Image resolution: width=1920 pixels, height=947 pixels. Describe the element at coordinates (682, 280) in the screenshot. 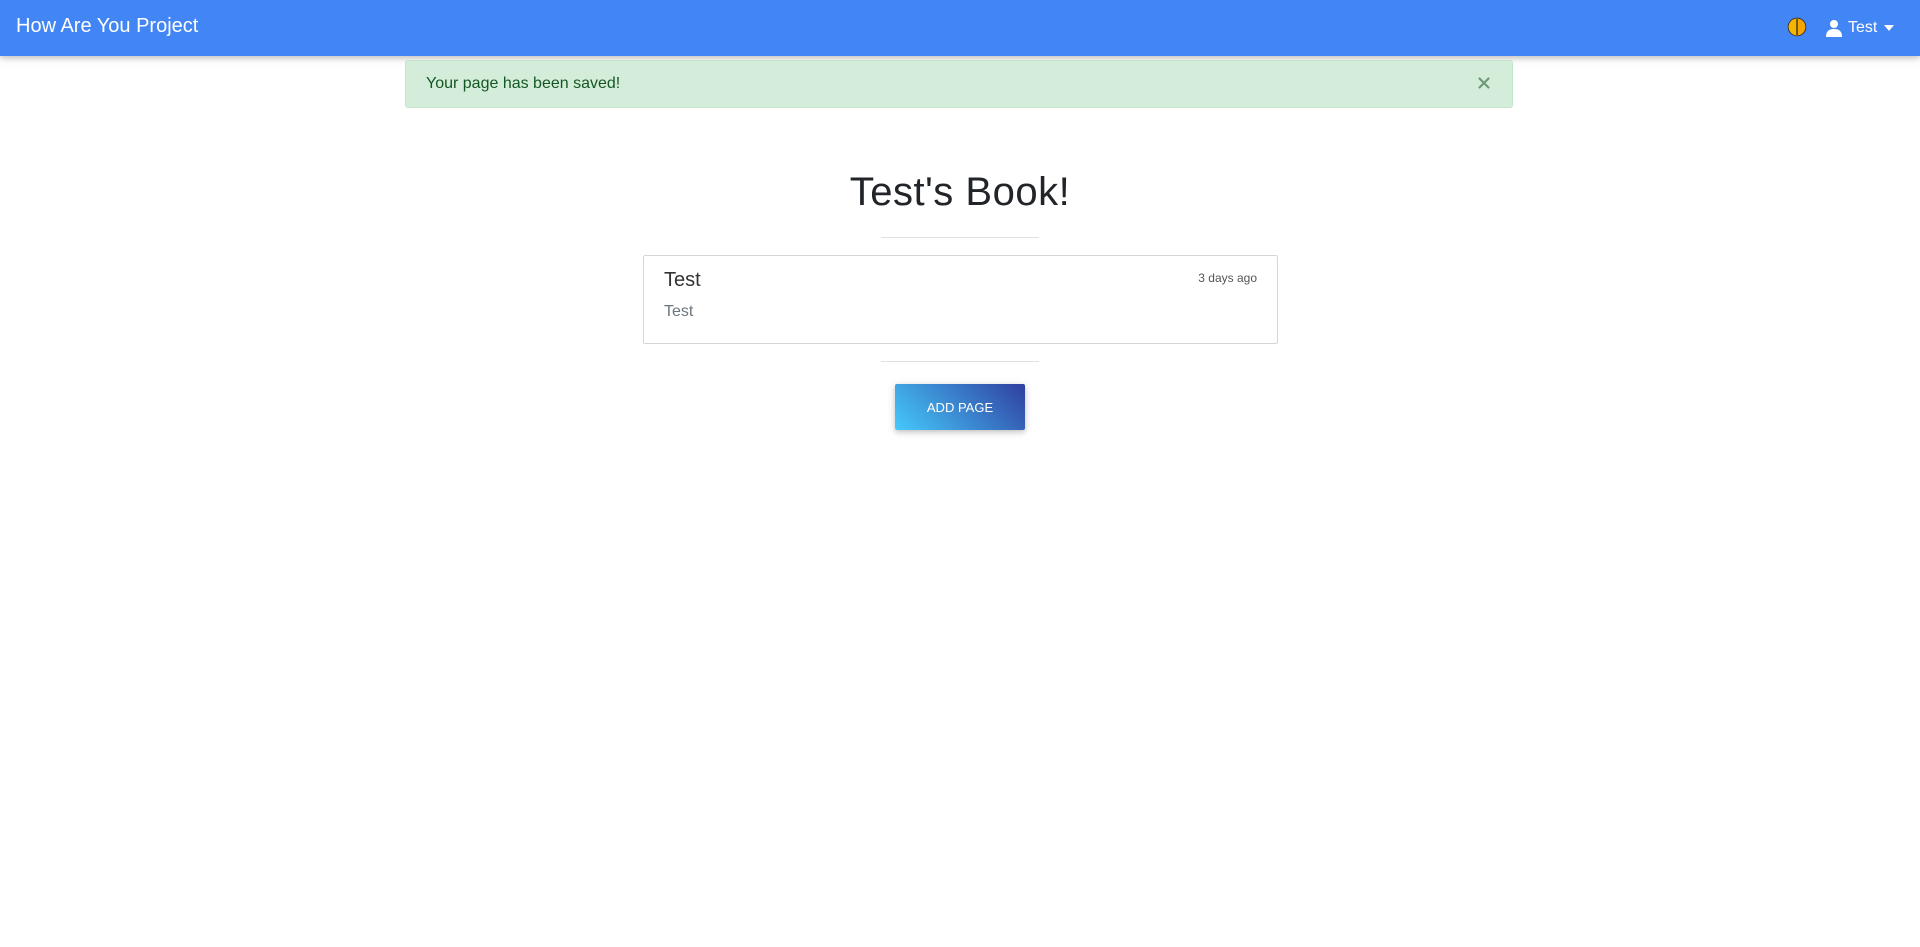

I see `page-card-title: Test` at that location.